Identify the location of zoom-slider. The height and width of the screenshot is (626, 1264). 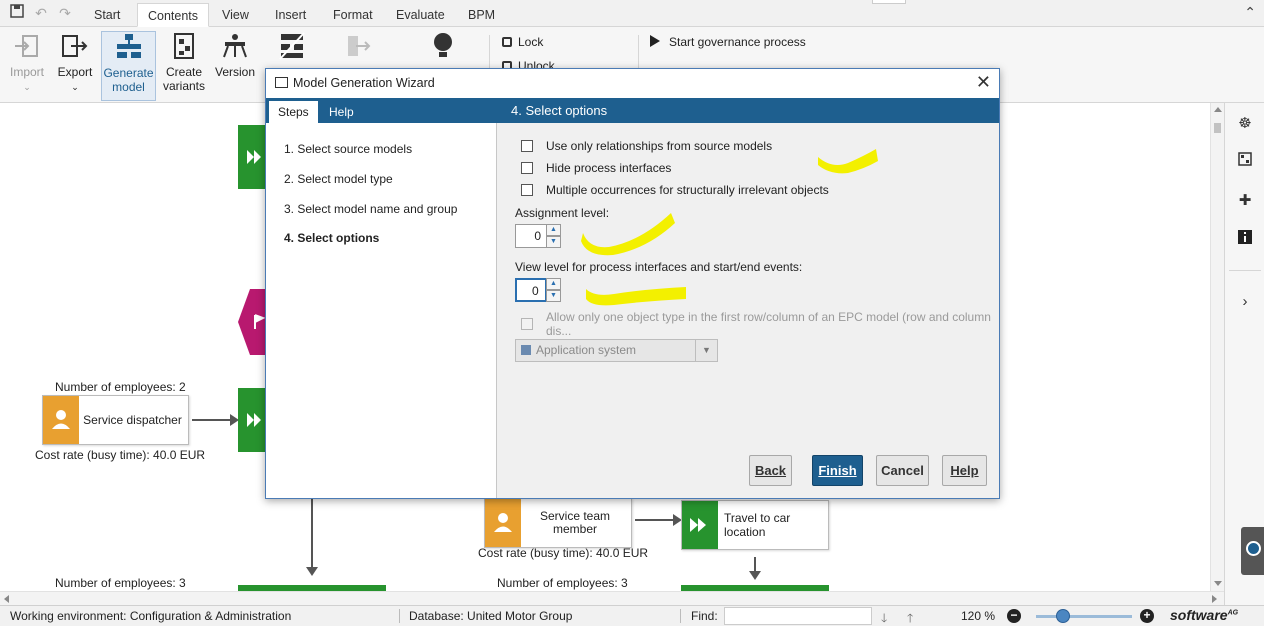
(1084, 616).